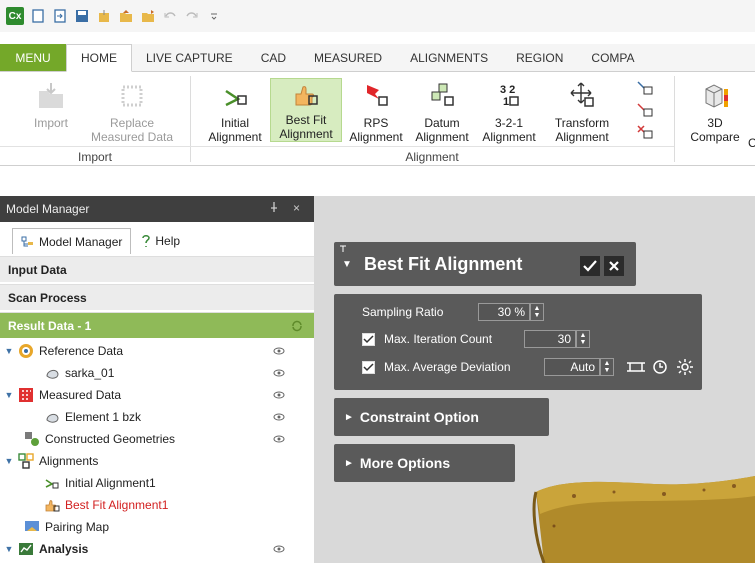 Image resolution: width=755 pixels, height=563 pixels. Describe the element at coordinates (126, 16) in the screenshot. I see `open-icon` at that location.